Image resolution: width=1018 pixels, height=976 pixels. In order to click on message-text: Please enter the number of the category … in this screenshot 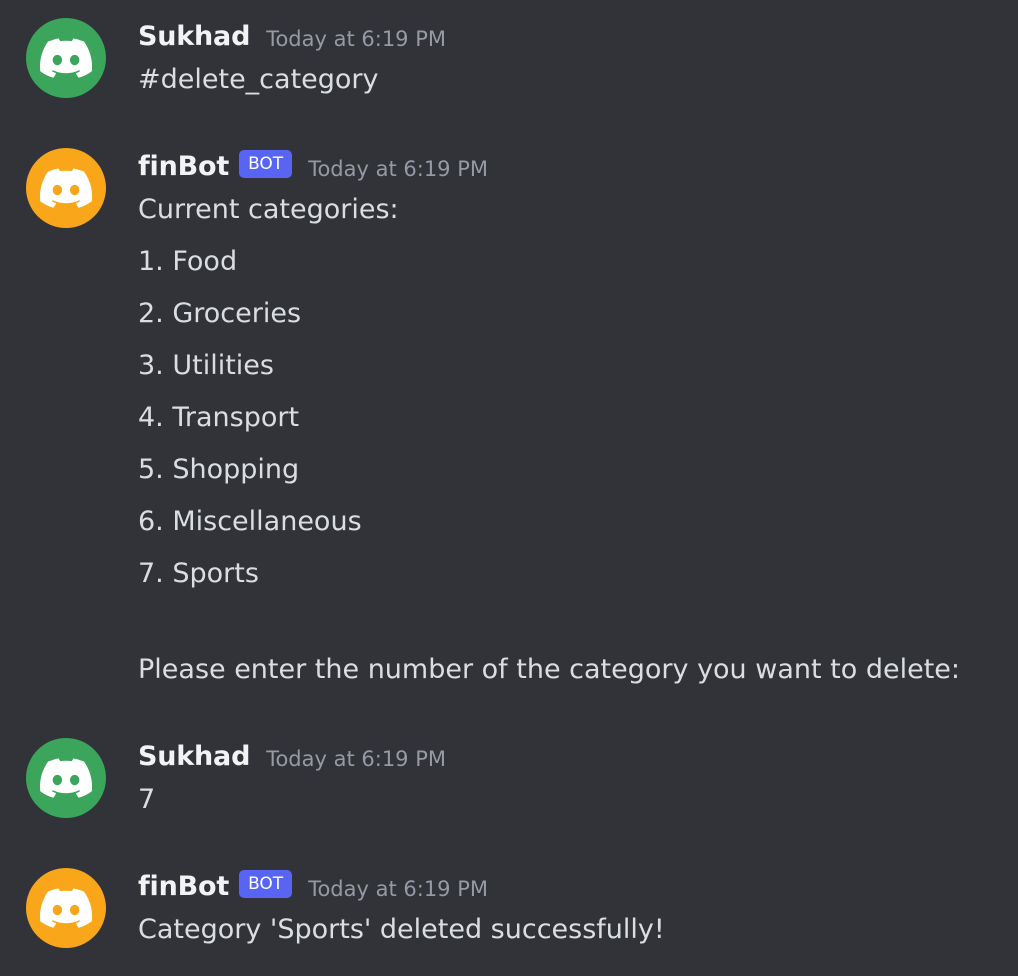, I will do `click(549, 669)`.